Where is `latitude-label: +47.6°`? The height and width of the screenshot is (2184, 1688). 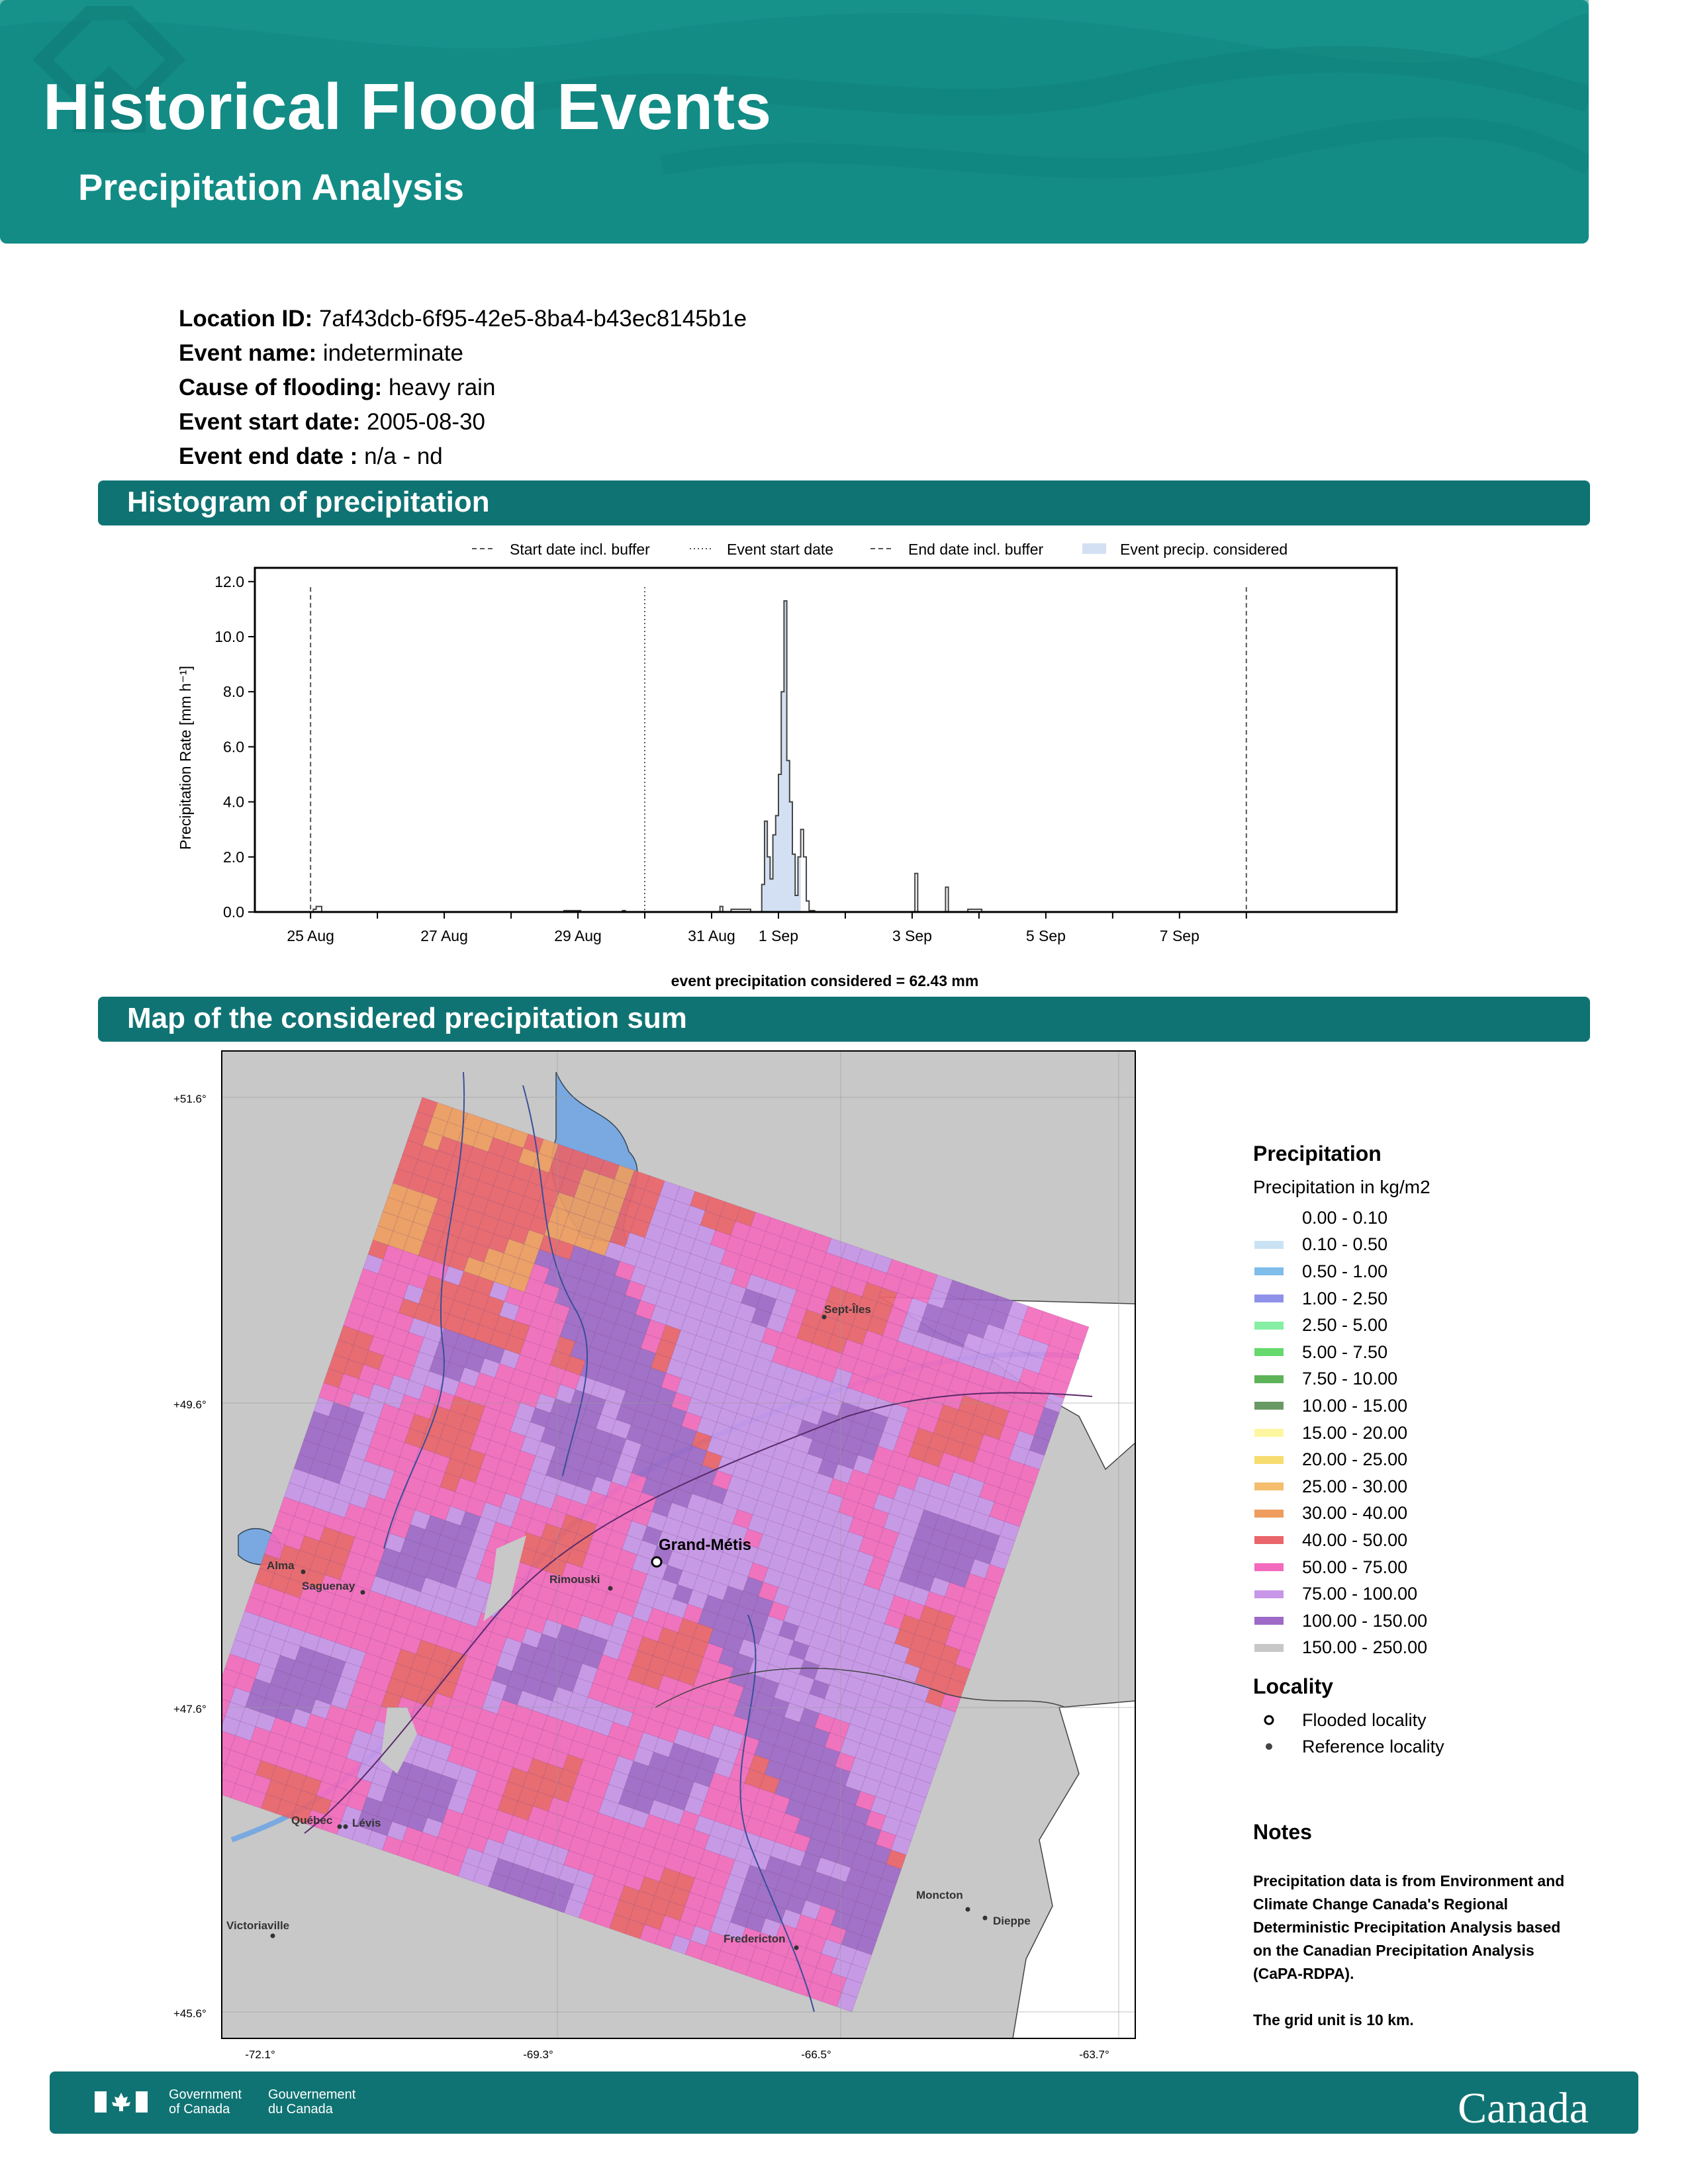
latitude-label: +47.6° is located at coordinates (190, 1709).